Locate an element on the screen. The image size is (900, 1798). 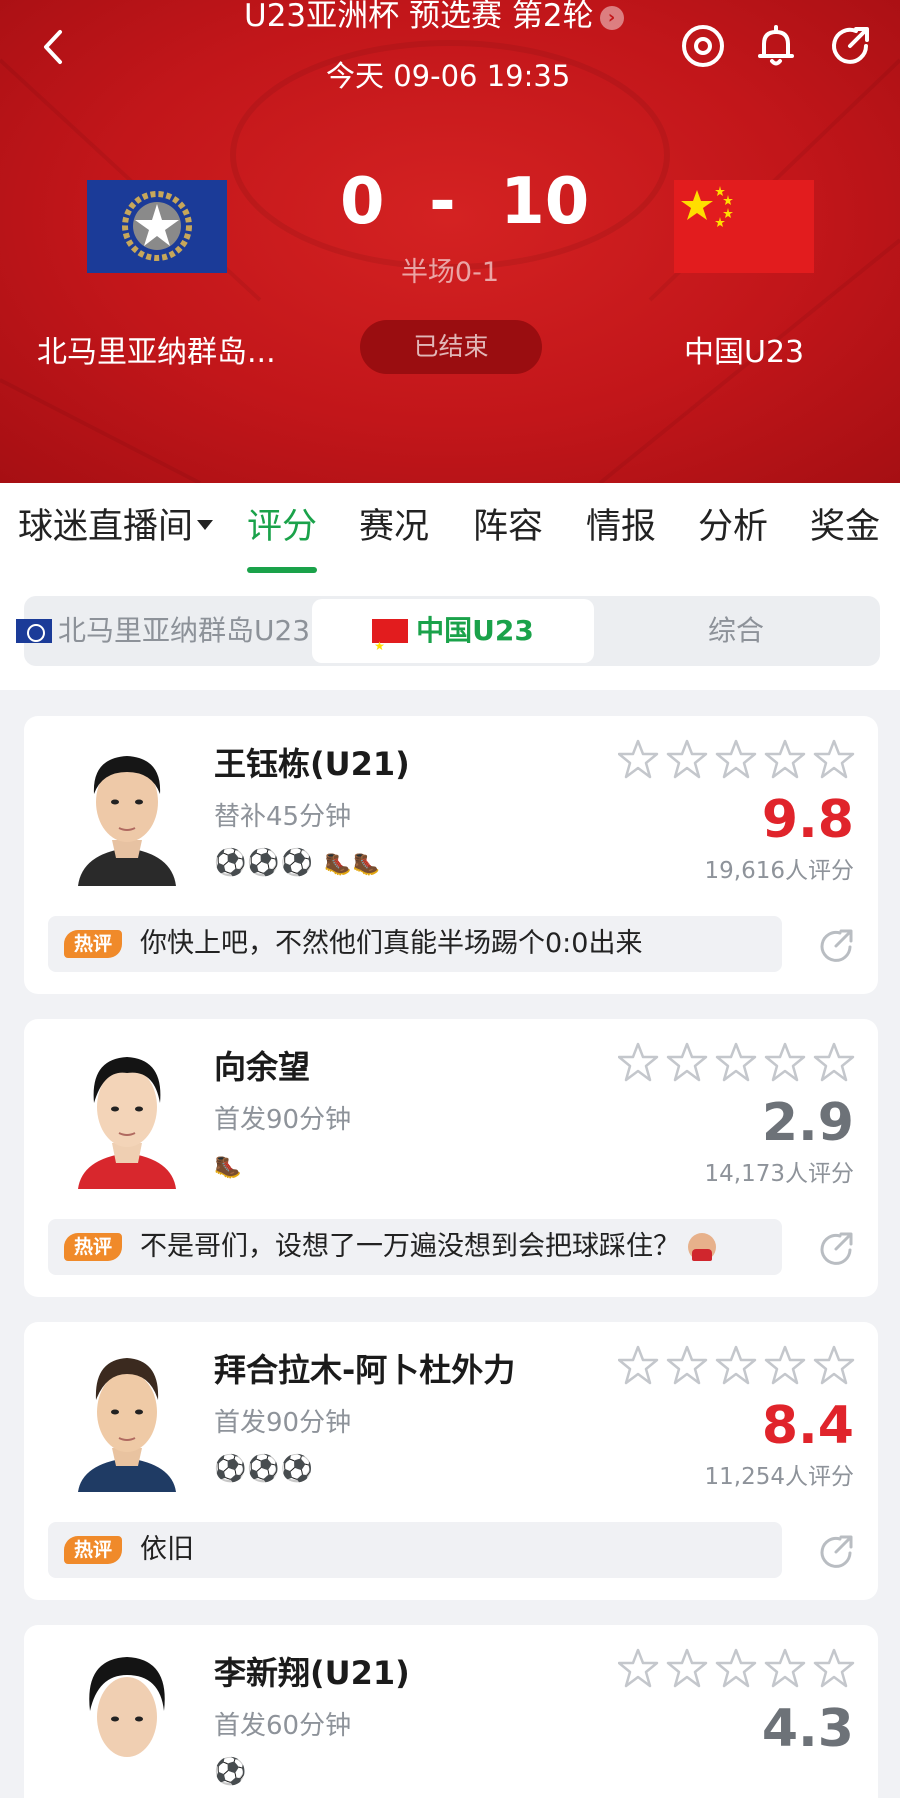
comment-text: 依旧 is located at coordinates (167, 1549).